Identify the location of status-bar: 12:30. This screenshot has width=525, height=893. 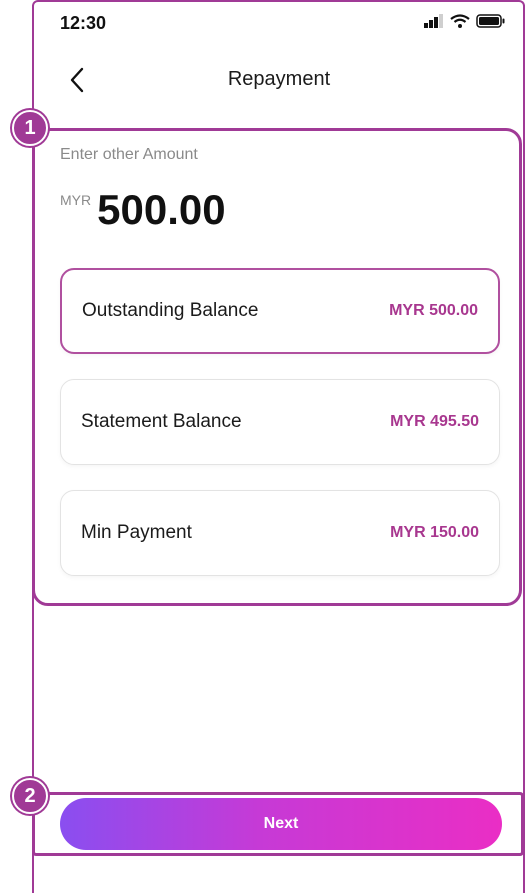
(277, 23).